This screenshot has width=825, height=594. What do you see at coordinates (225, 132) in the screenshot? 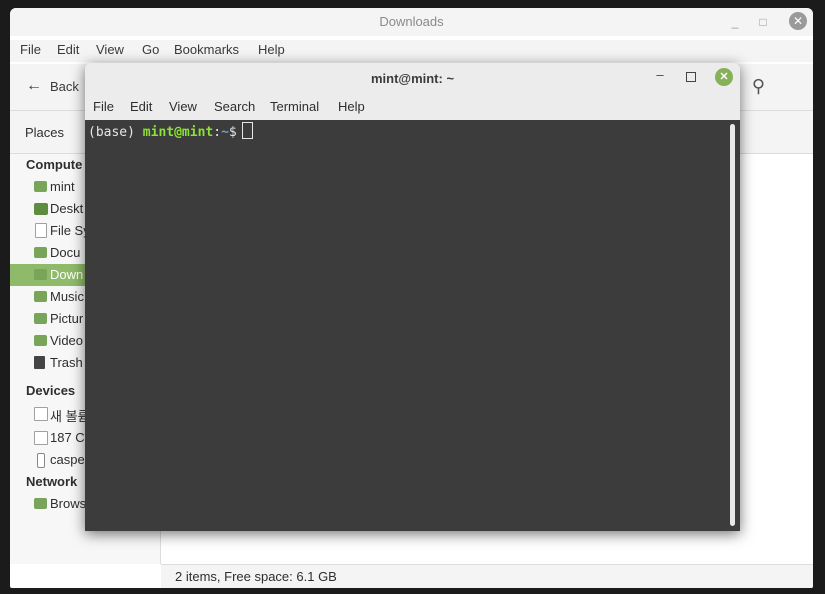
I see `prompt-path: ~` at bounding box center [225, 132].